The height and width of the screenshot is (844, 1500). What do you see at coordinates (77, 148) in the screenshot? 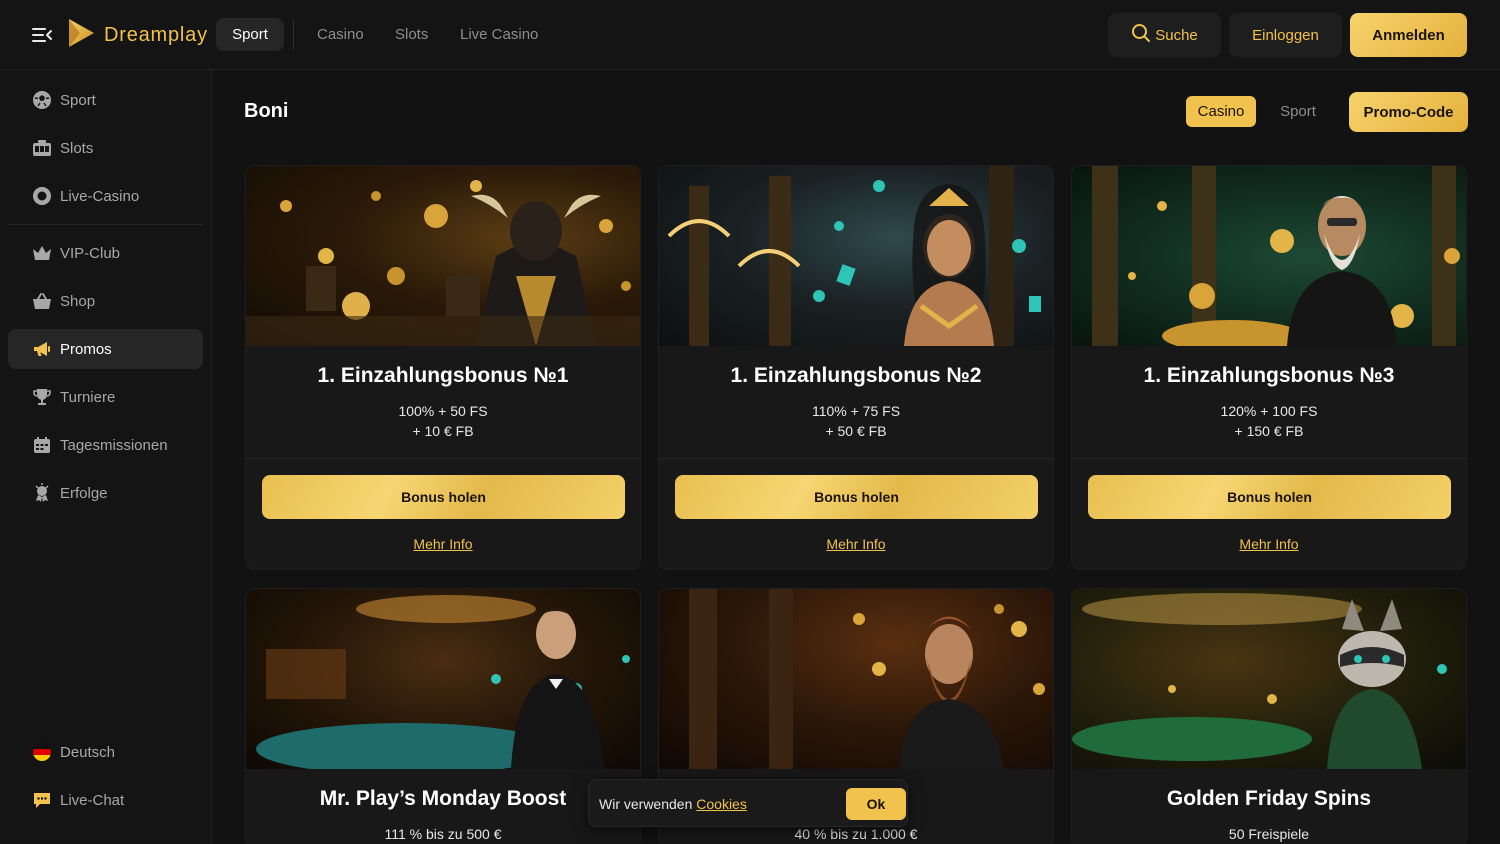
I see `sidebar-item-label: Slots` at bounding box center [77, 148].